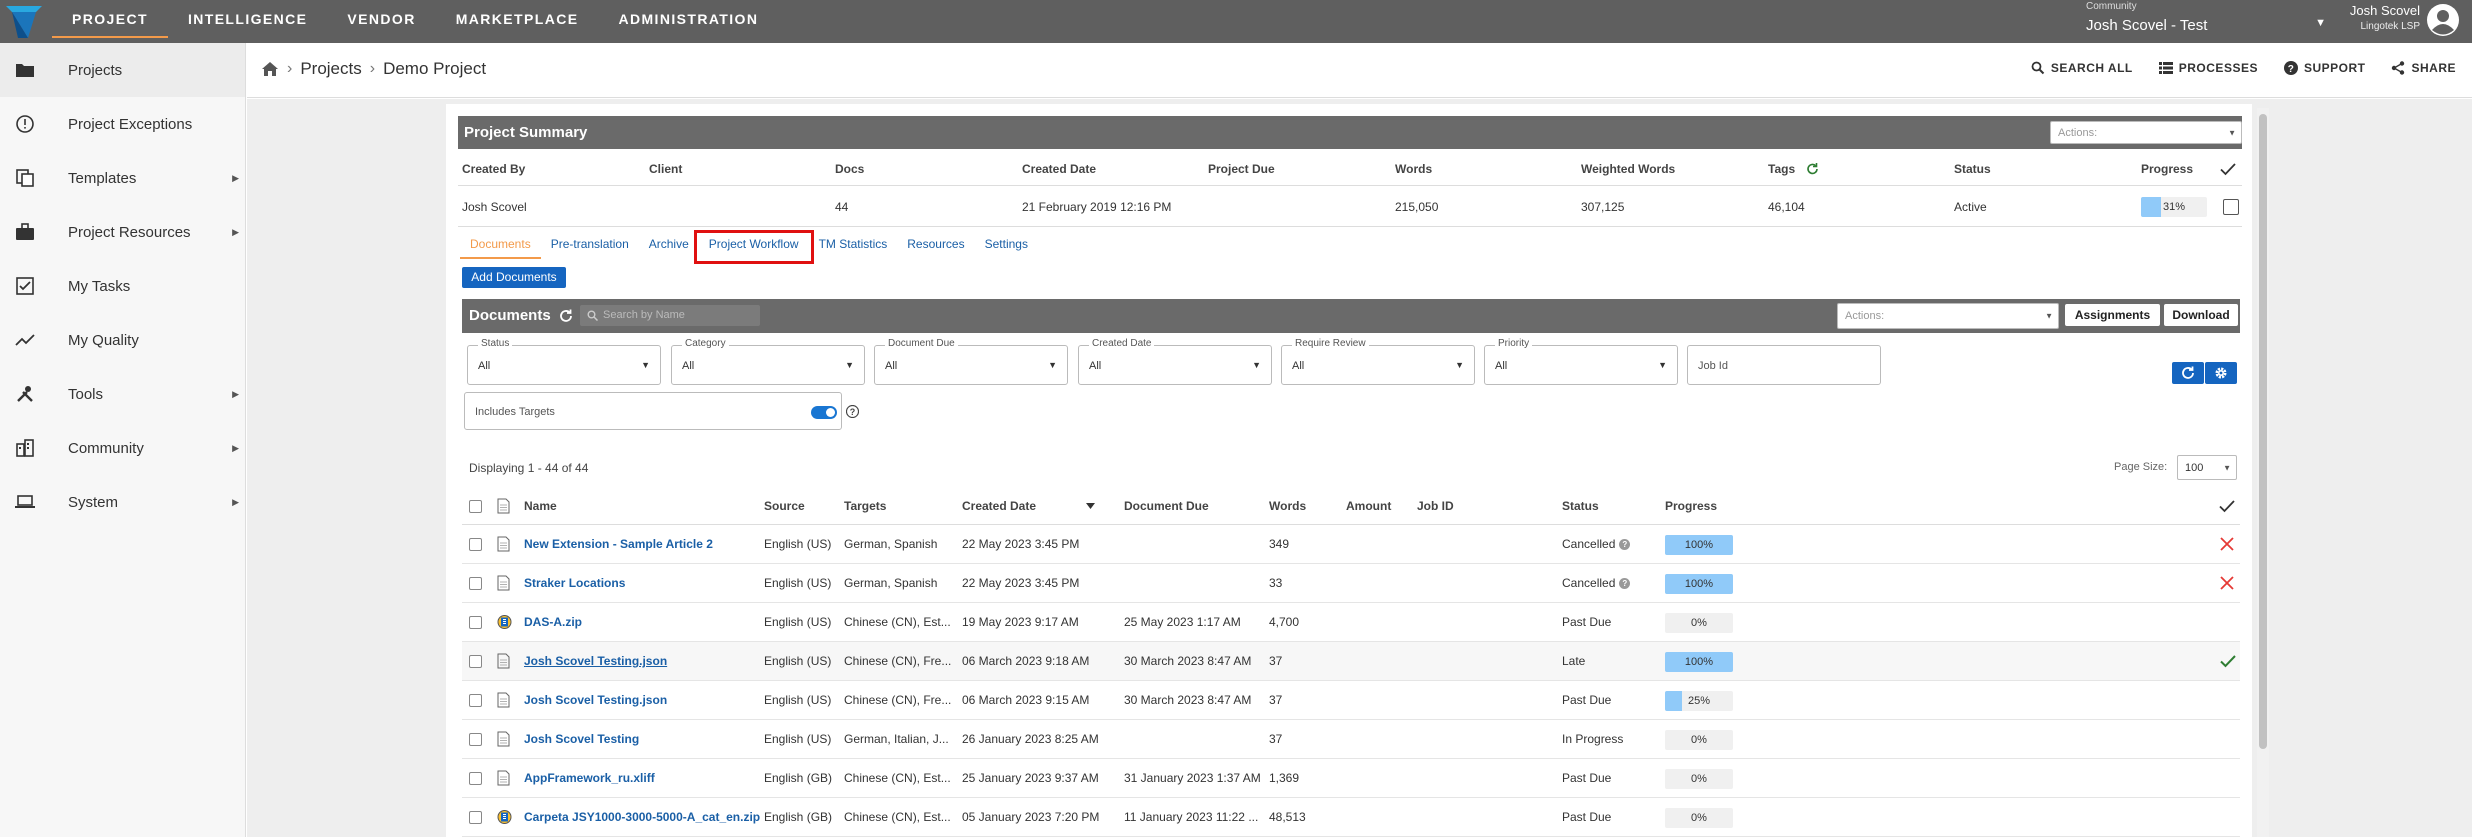  Describe the element at coordinates (122, 124) in the screenshot. I see `sidebar-item-project-exceptions: Project Exceptions` at that location.